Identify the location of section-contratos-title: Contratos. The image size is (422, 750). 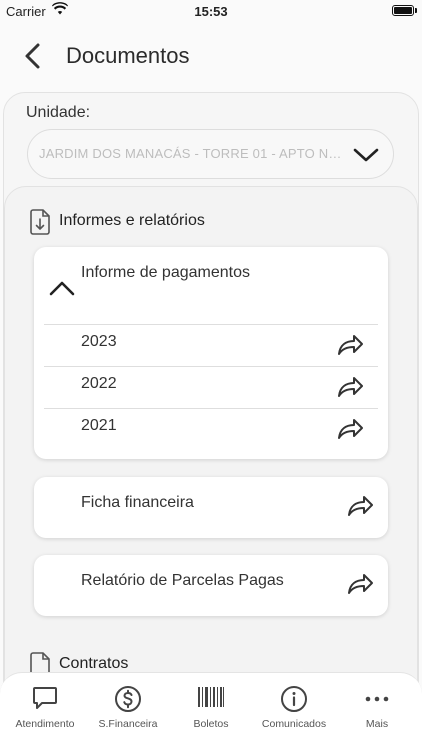
(94, 663).